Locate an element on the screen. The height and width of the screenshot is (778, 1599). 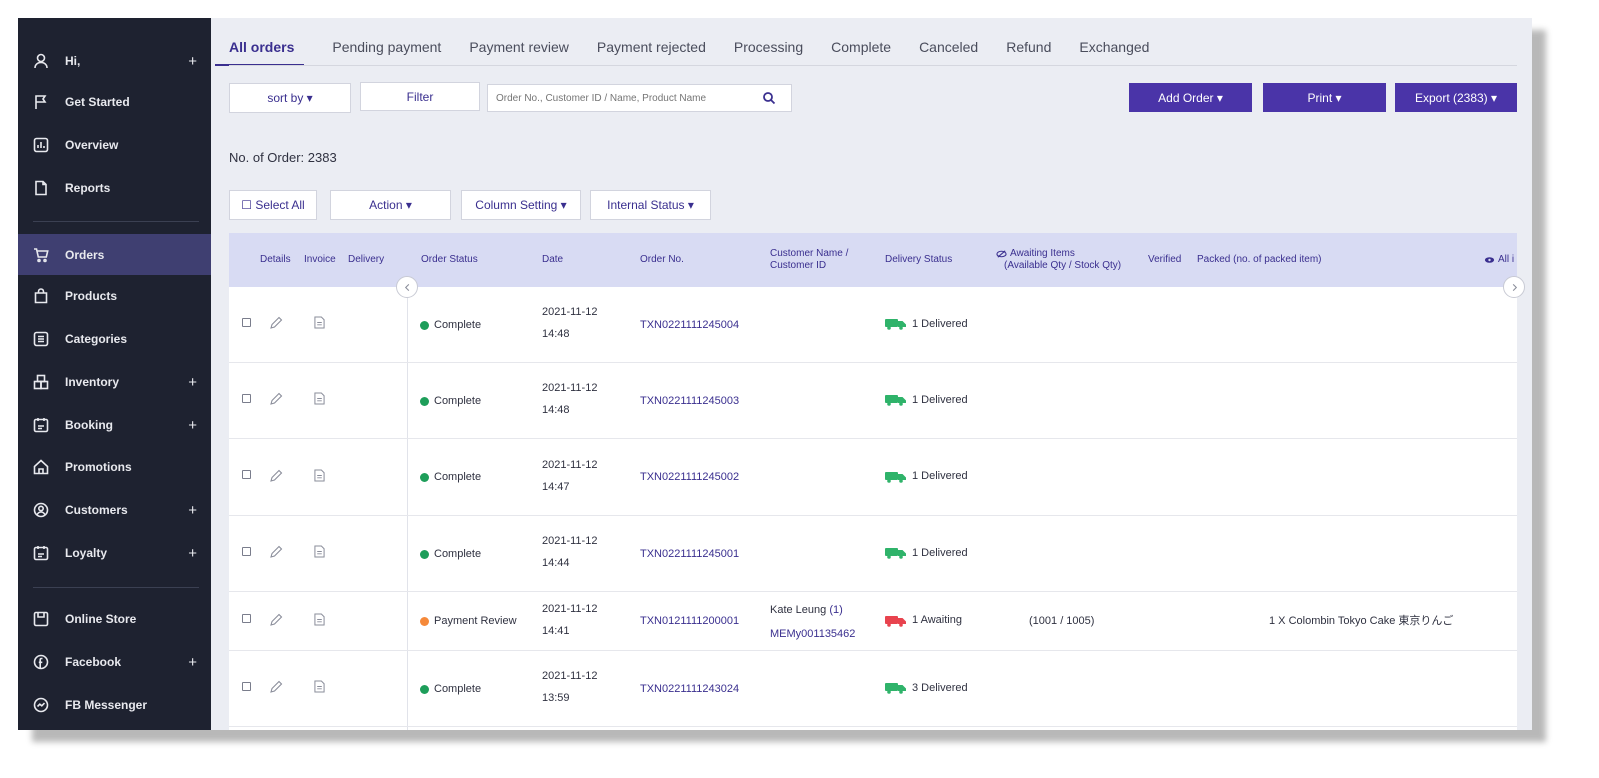
bag-icon is located at coordinates (41, 296).